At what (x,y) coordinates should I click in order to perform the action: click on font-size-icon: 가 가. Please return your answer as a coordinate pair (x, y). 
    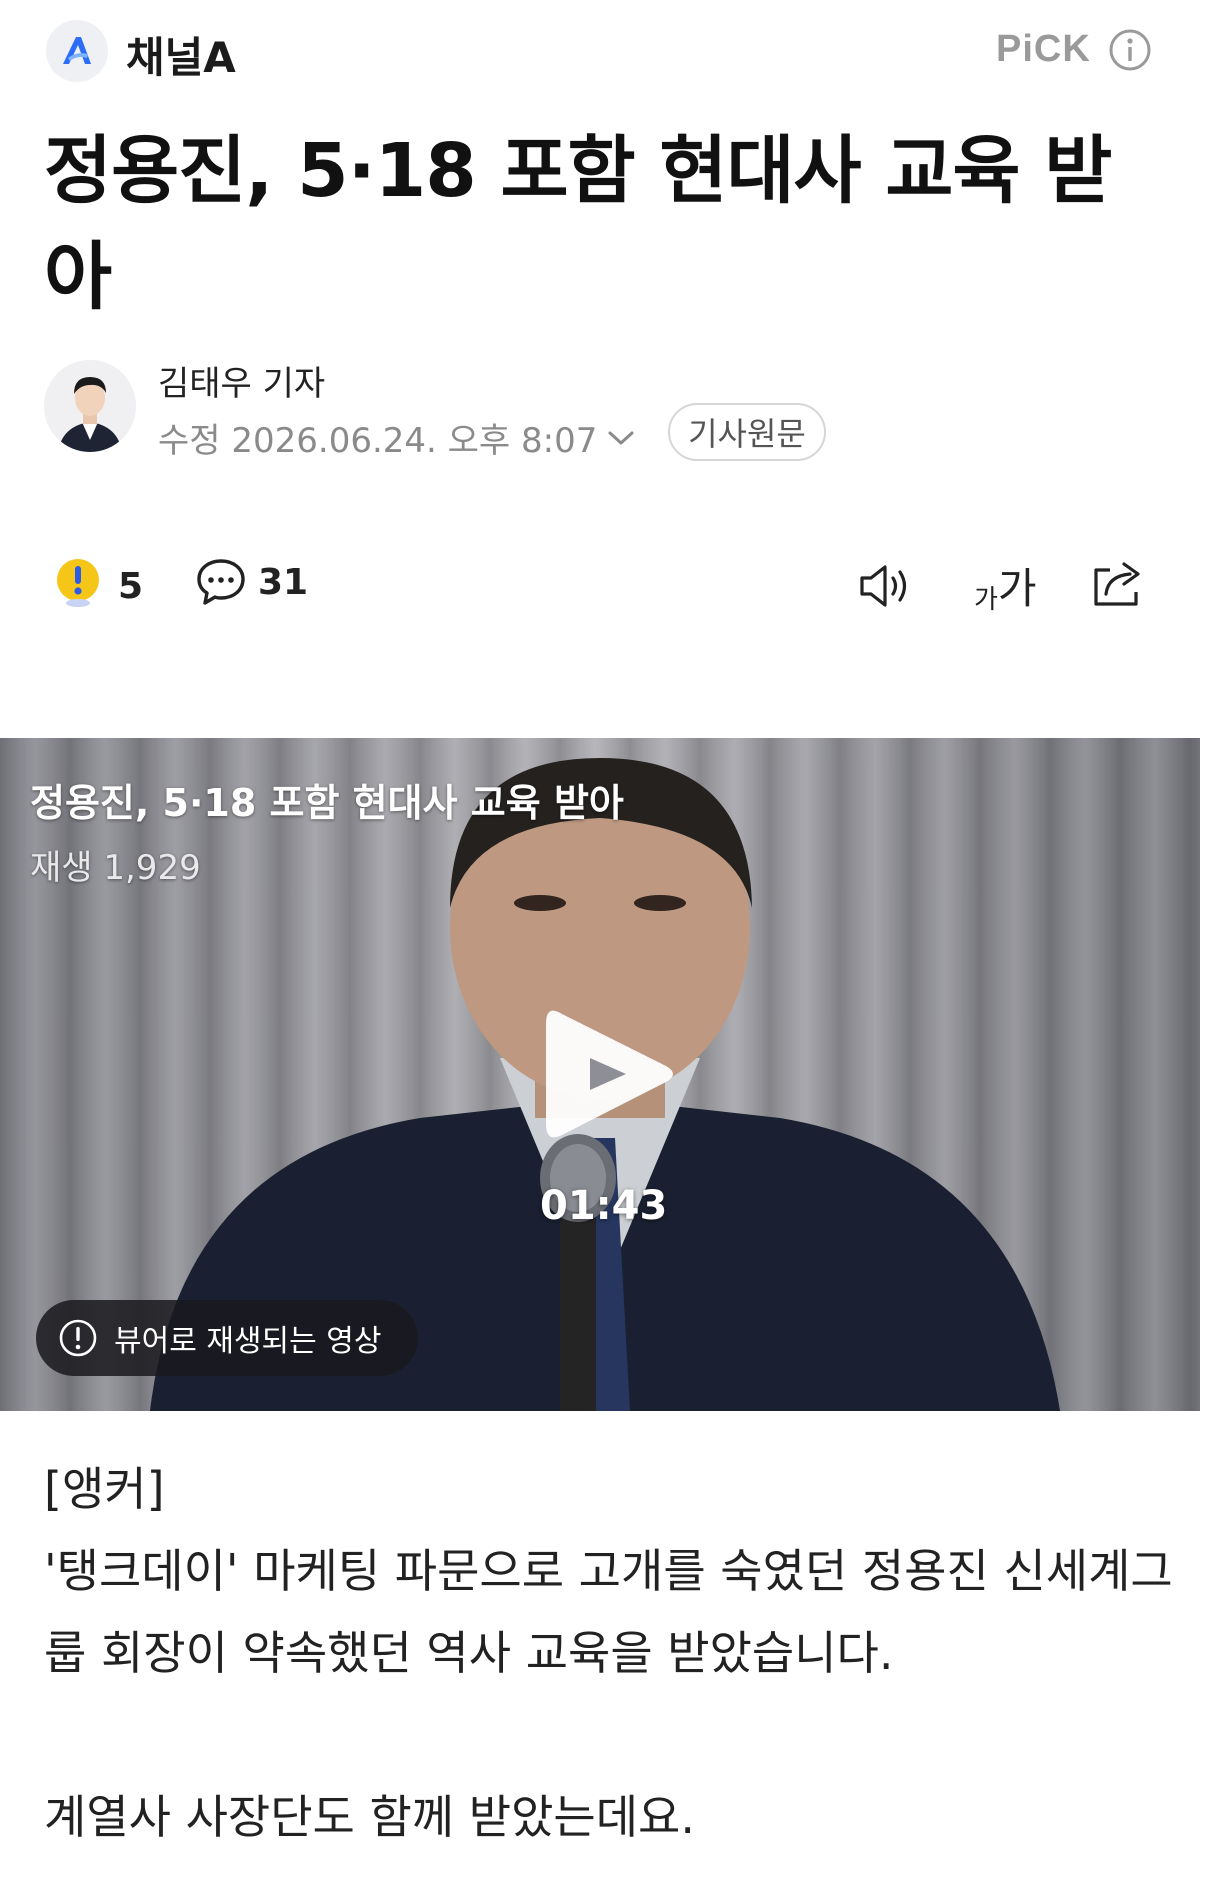
    Looking at the image, I should click on (1005, 588).